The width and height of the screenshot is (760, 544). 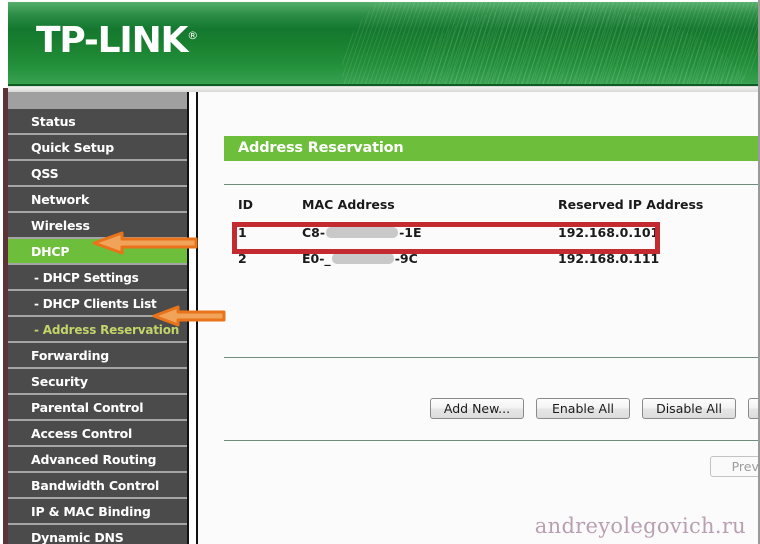 What do you see at coordinates (97, 460) in the screenshot?
I see `sidebar-item-advanced-routing: Advanced Routing` at bounding box center [97, 460].